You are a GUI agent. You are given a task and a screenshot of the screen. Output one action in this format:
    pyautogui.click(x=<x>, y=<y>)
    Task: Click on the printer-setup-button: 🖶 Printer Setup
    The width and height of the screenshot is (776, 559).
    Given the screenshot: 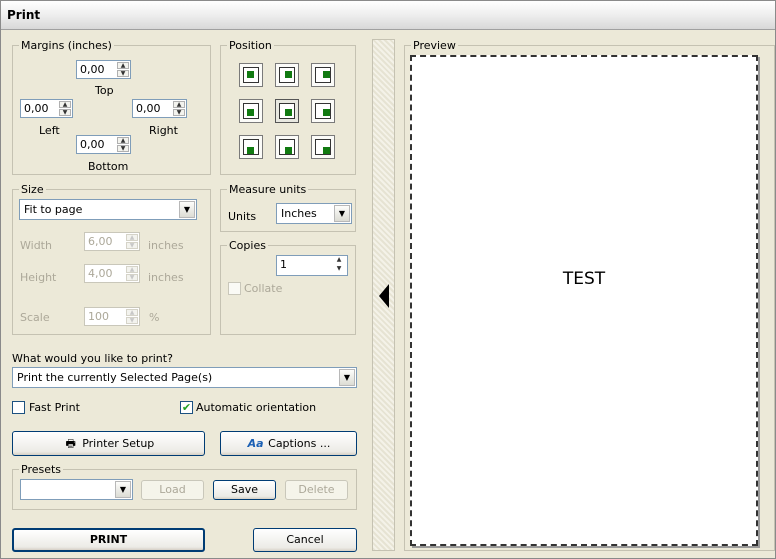 What is the action you would take?
    pyautogui.click(x=108, y=443)
    